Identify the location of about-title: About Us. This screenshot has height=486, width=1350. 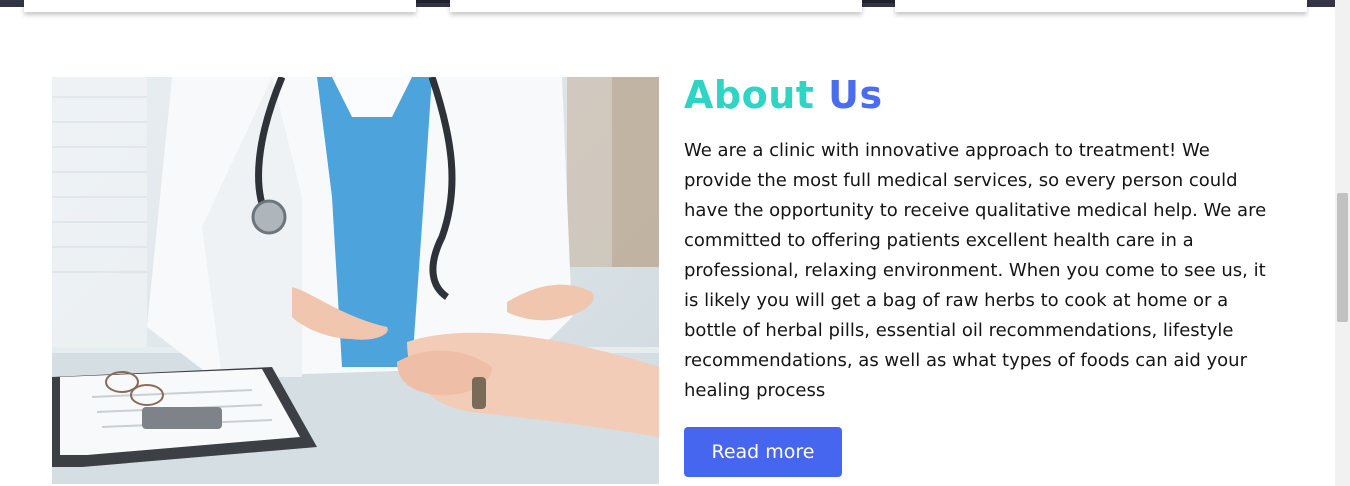
(783, 95).